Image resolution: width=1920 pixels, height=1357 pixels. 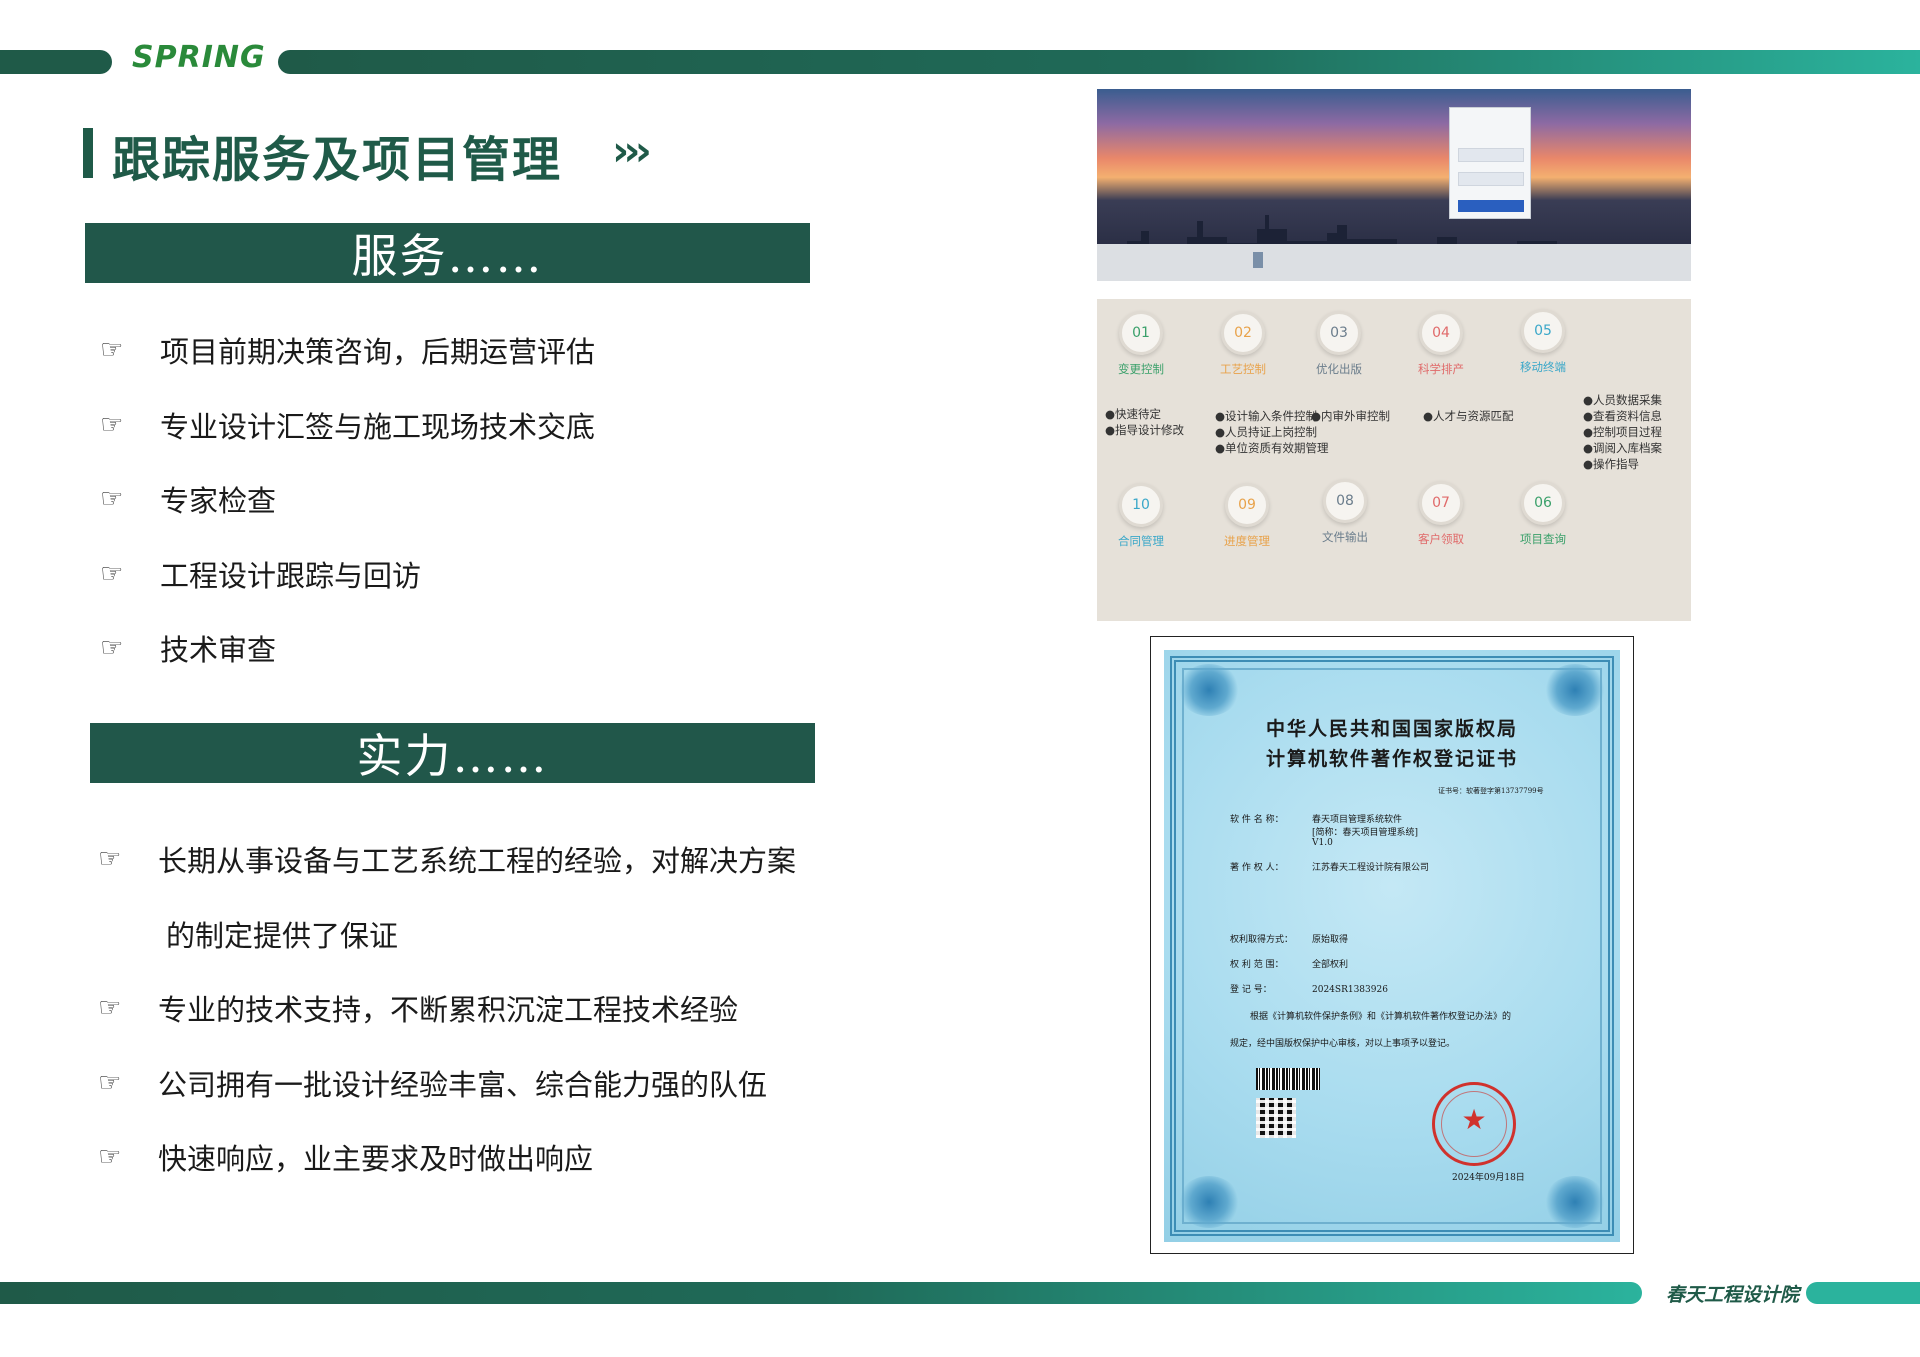 I want to click on service-item: ☞ 工程设计跟踪与回访, so click(x=347, y=574).